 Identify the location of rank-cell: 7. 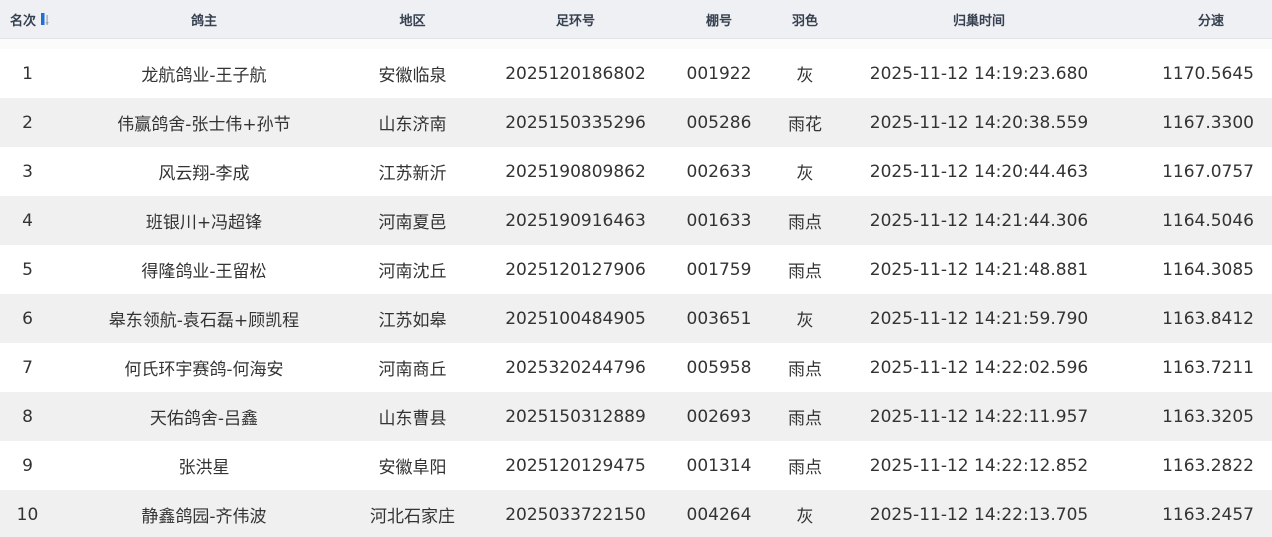
(27, 367).